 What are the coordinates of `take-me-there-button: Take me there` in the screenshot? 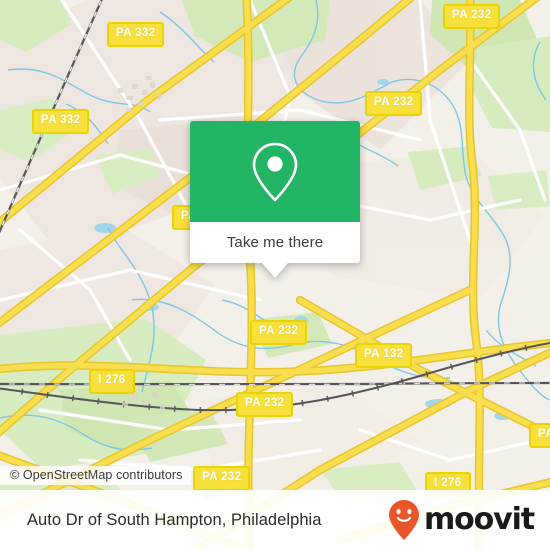 It's located at (275, 242).